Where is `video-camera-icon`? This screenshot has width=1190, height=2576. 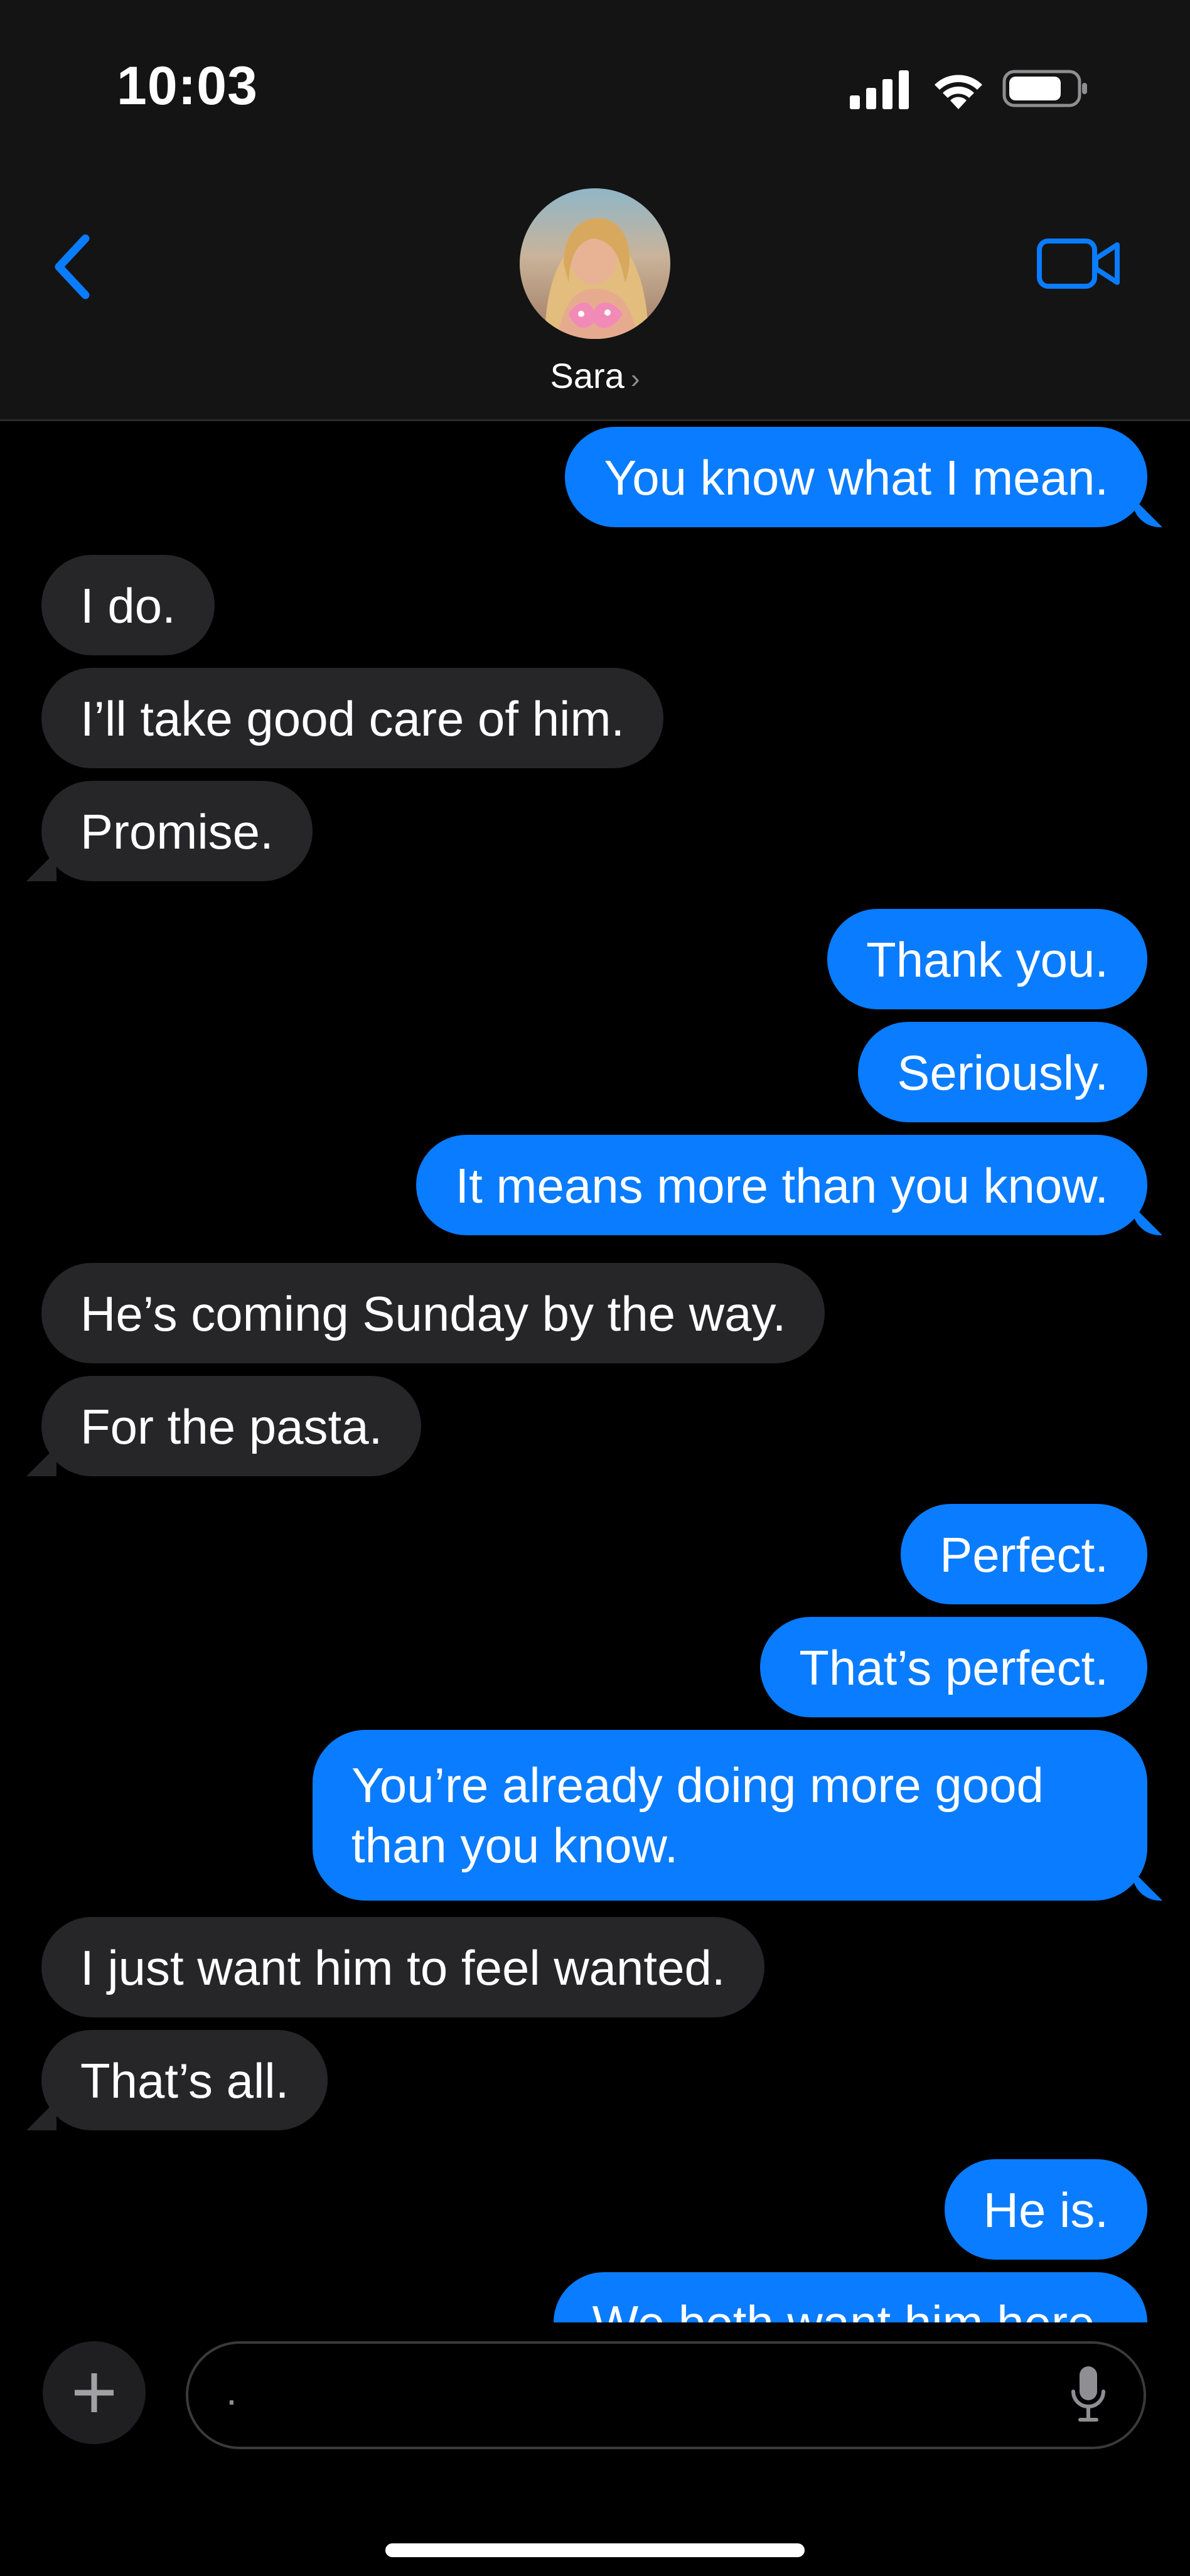 video-camera-icon is located at coordinates (1079, 263).